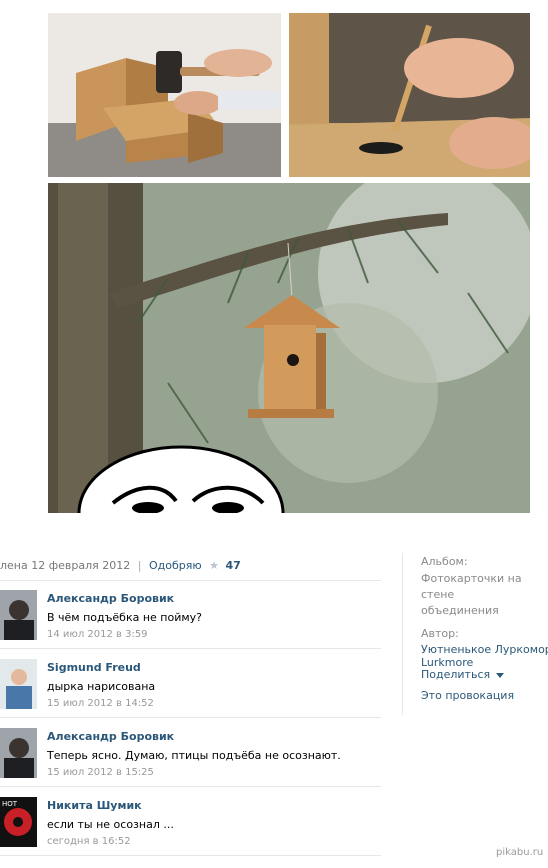 The height and width of the screenshot is (868, 548). Describe the element at coordinates (484, 649) in the screenshot. I see `author-link: Уютненькое Луркоморье` at that location.